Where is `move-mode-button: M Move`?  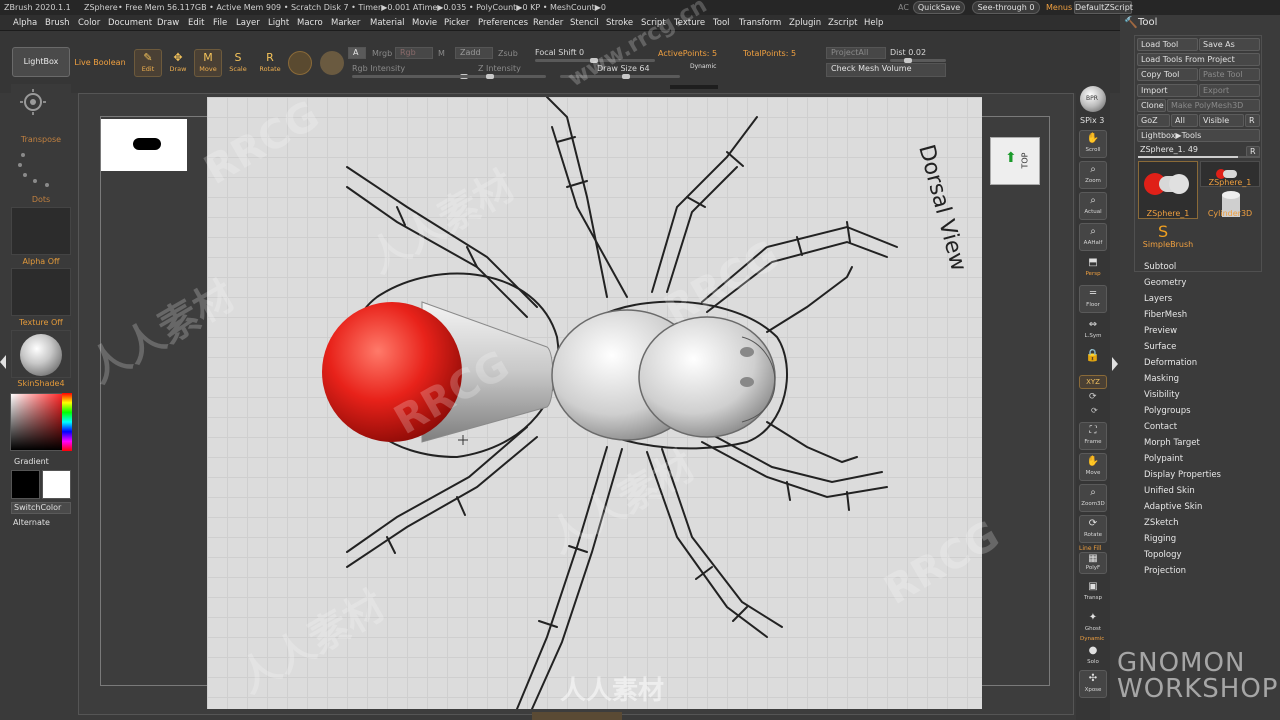 move-mode-button: M Move is located at coordinates (208, 63).